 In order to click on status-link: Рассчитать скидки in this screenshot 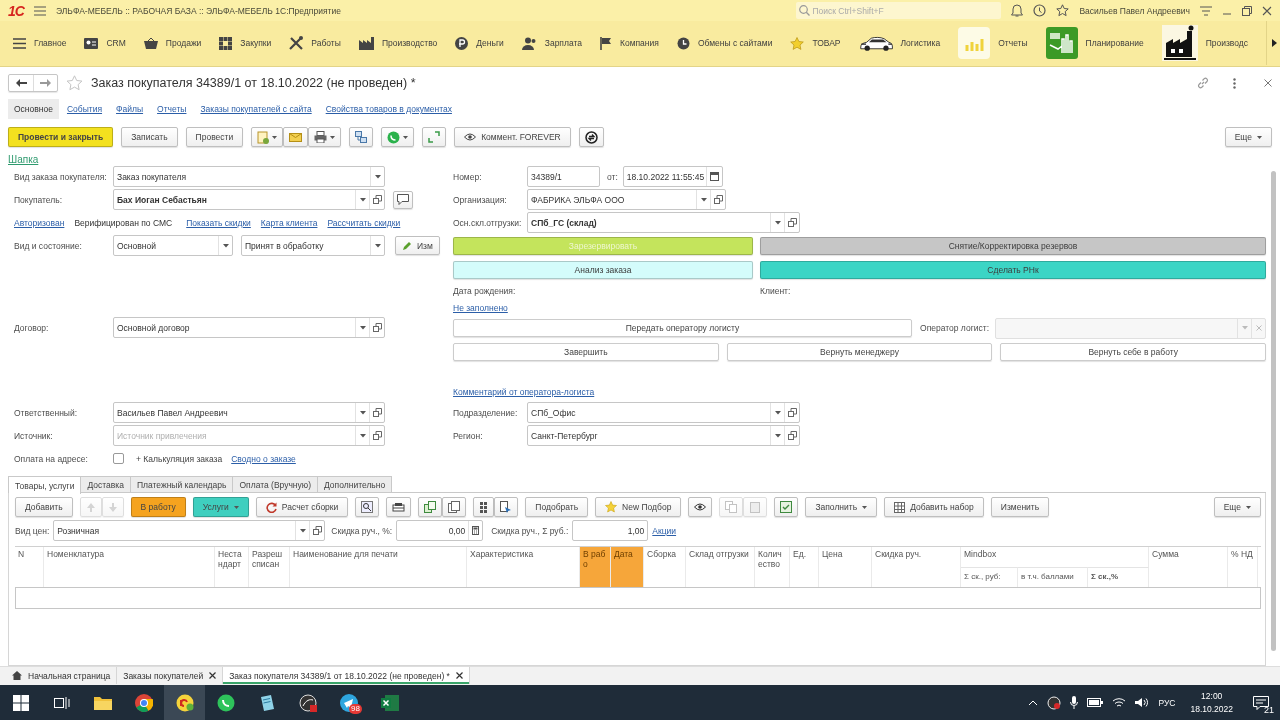, I will do `click(364, 222)`.